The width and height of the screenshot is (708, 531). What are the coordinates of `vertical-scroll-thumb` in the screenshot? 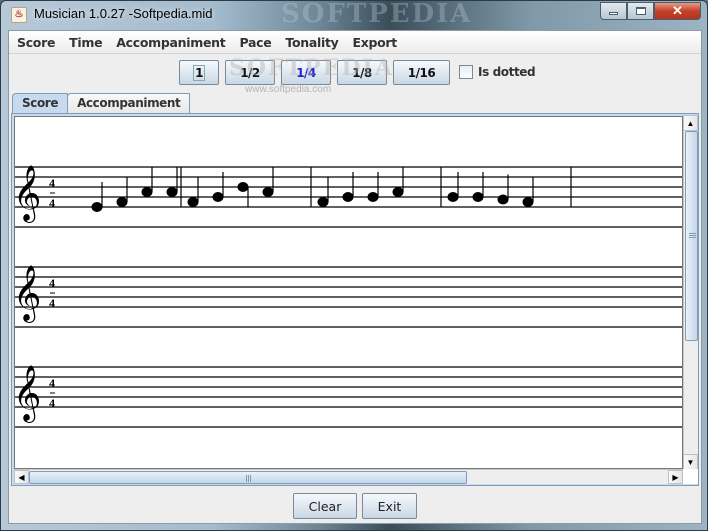 It's located at (691, 236).